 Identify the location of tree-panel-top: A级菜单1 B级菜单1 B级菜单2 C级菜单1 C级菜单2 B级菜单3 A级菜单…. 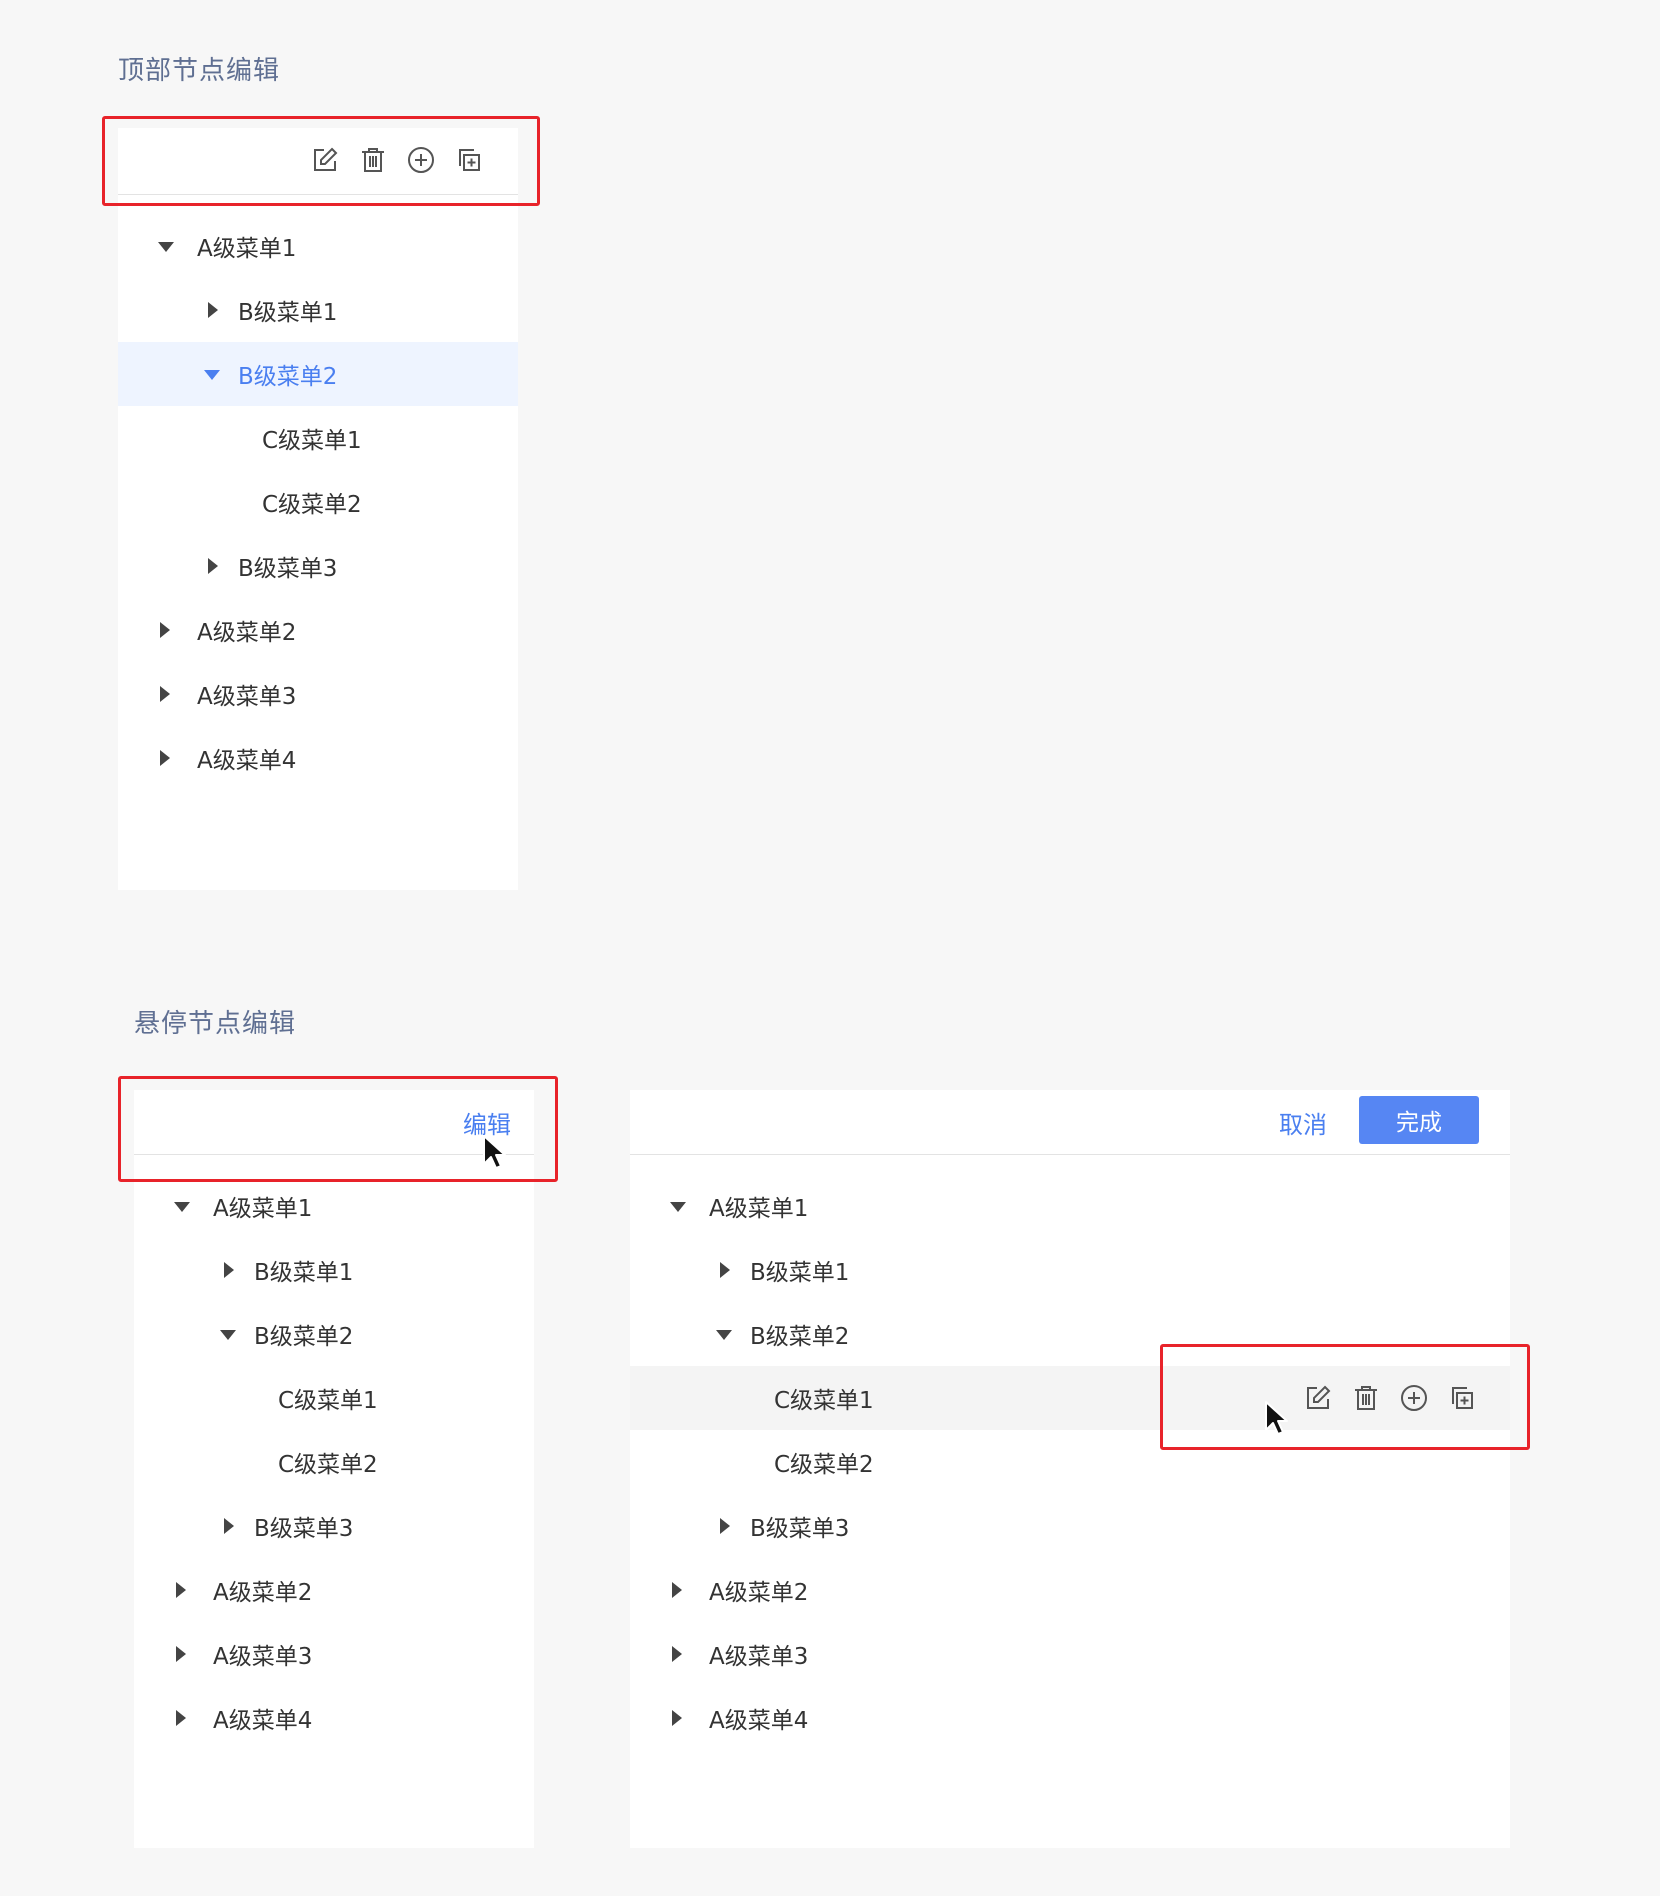
(318, 509).